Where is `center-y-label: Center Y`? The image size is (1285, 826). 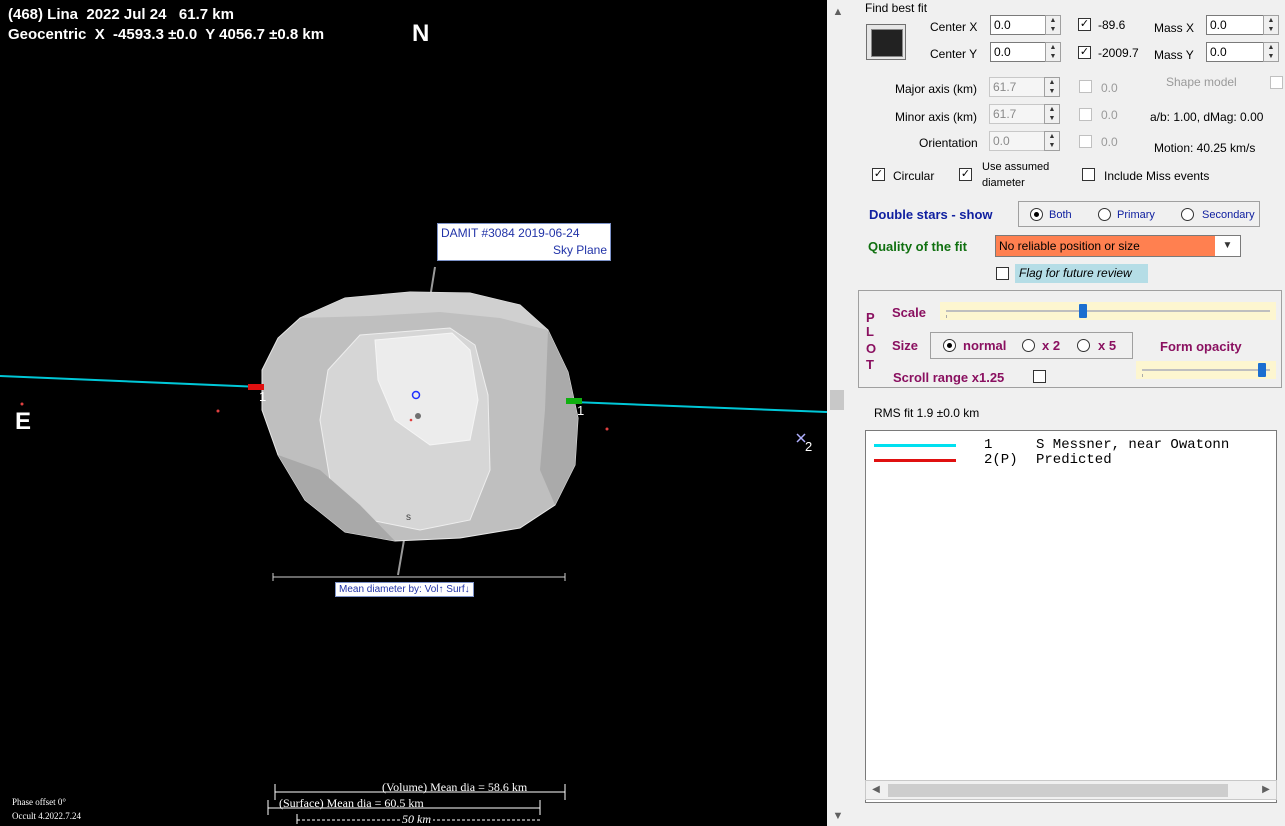
center-y-label: Center Y is located at coordinates (954, 54).